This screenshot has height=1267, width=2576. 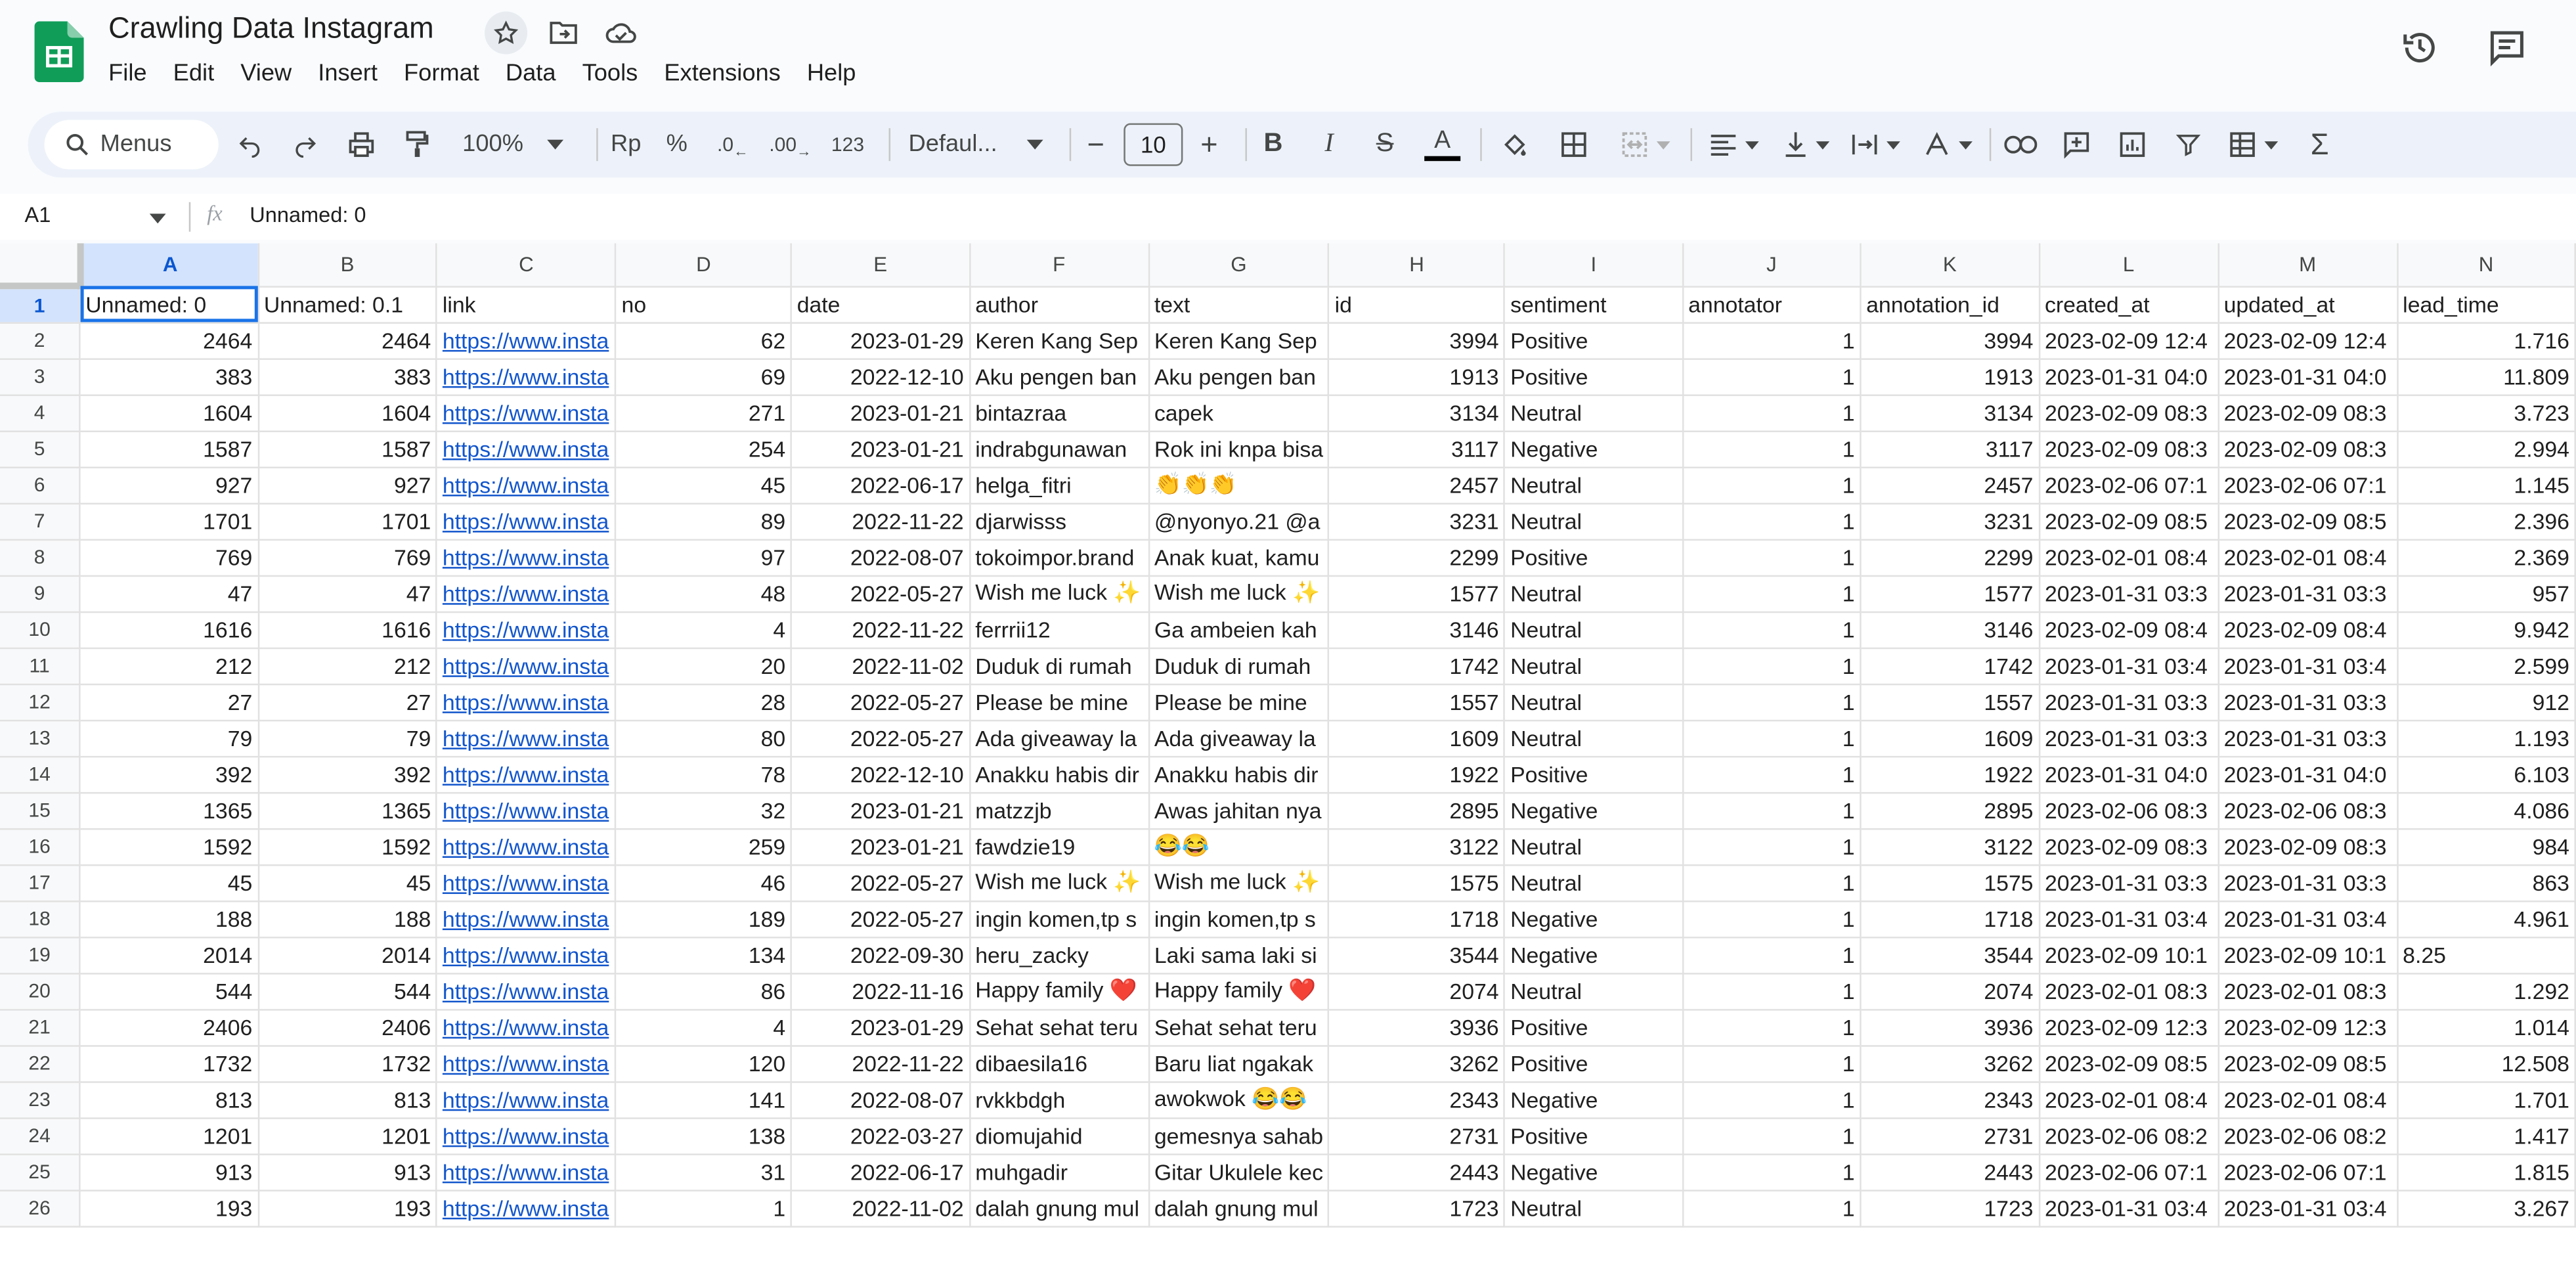 What do you see at coordinates (704, 810) in the screenshot?
I see `cell: 32` at bounding box center [704, 810].